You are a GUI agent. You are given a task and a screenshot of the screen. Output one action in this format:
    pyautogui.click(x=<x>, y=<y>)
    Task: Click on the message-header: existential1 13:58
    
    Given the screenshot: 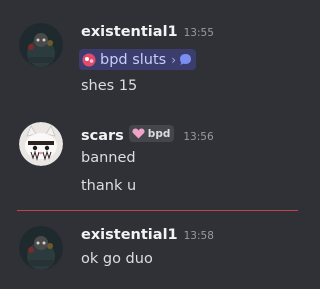 What is the action you would take?
    pyautogui.click(x=147, y=235)
    